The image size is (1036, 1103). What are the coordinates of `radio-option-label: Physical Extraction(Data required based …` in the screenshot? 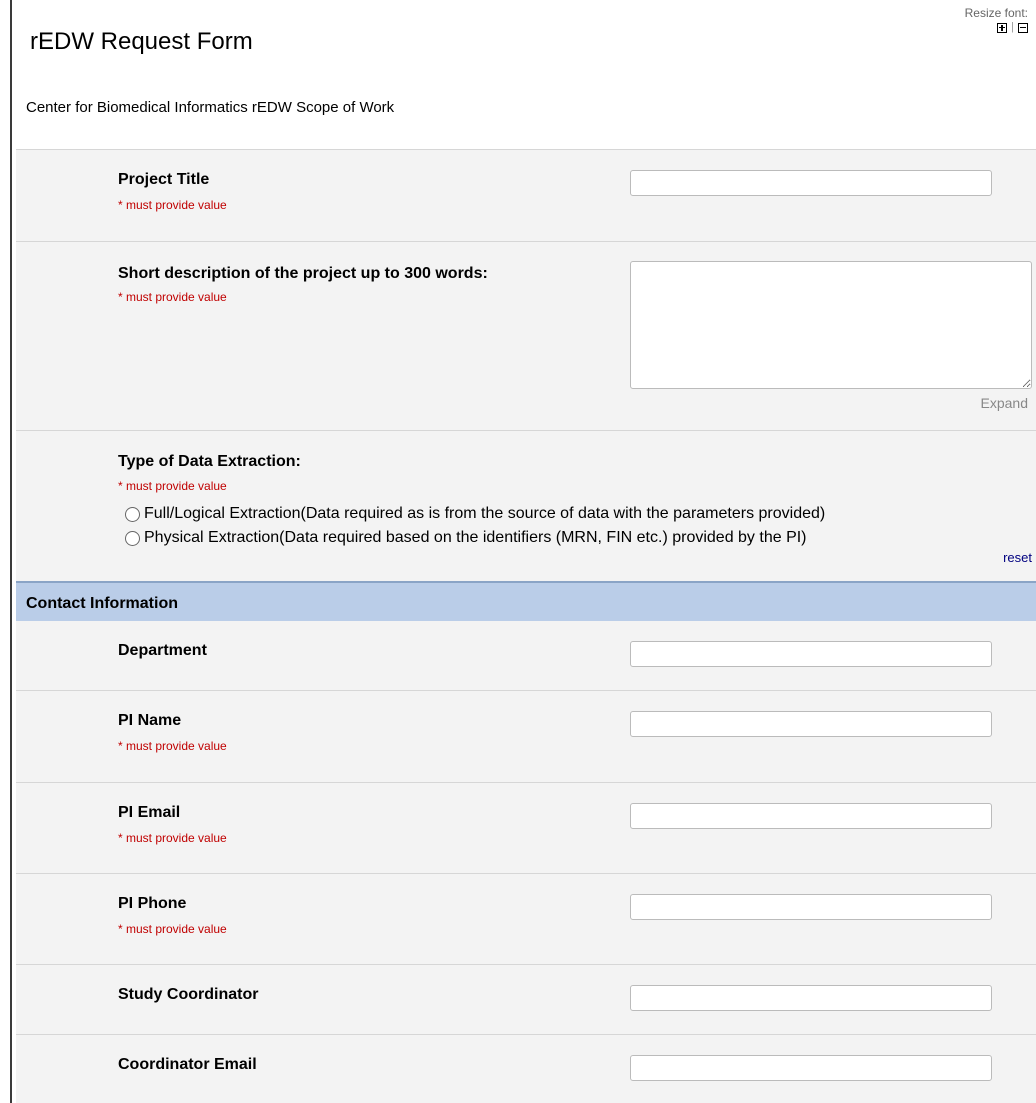 It's located at (475, 537).